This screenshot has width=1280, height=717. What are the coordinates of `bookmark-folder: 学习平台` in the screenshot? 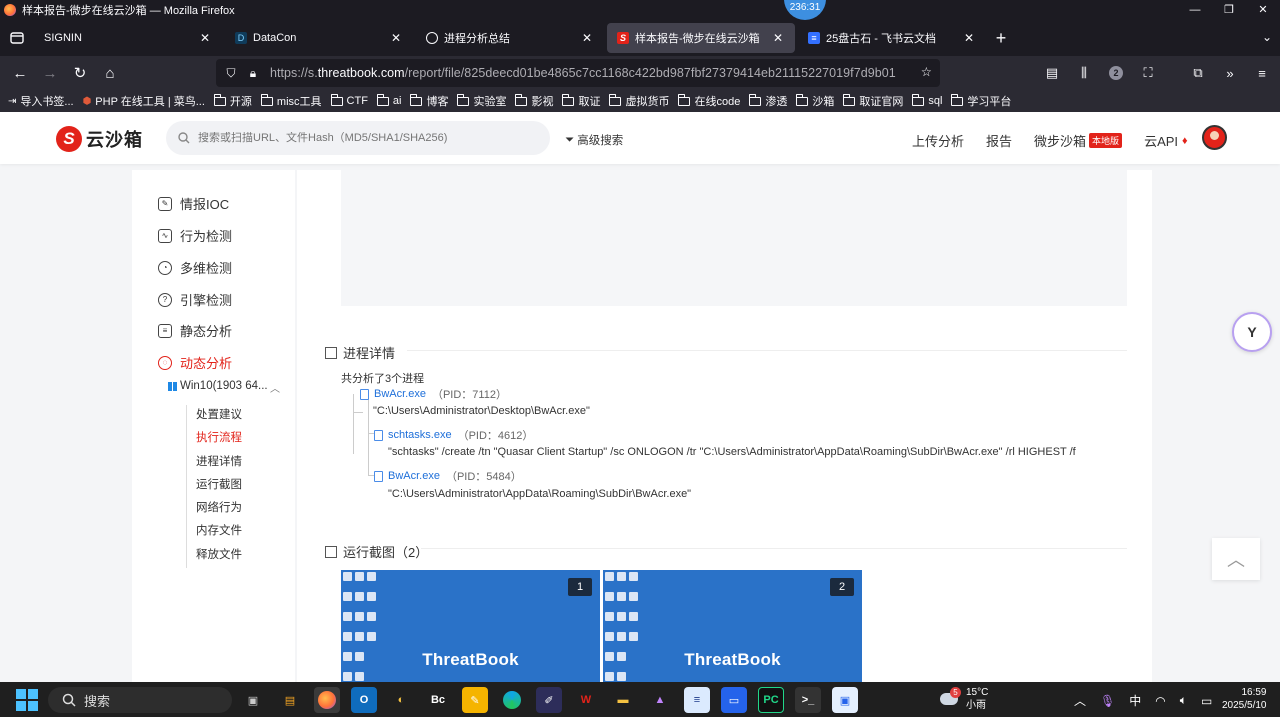 It's located at (981, 101).